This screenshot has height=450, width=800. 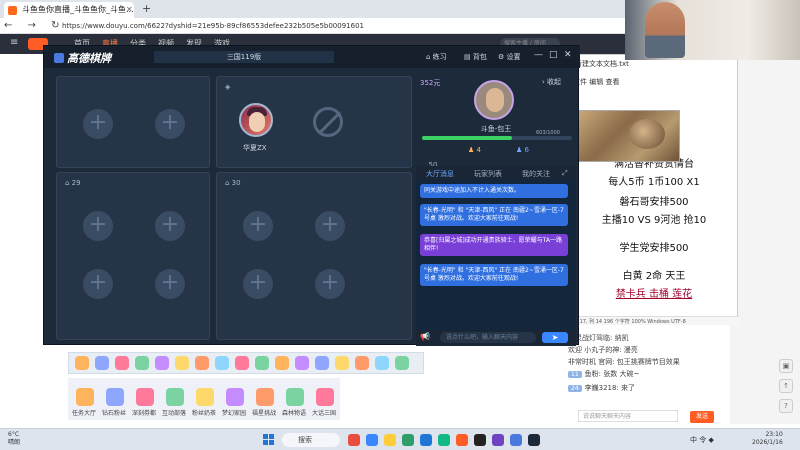 What do you see at coordinates (601, 388) in the screenshot?
I see `chat-line: 24 李巍3218: 来了` at bounding box center [601, 388].